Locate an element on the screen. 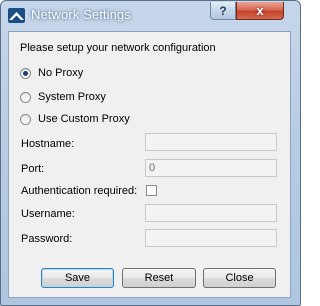  close-button: Close is located at coordinates (239, 278).